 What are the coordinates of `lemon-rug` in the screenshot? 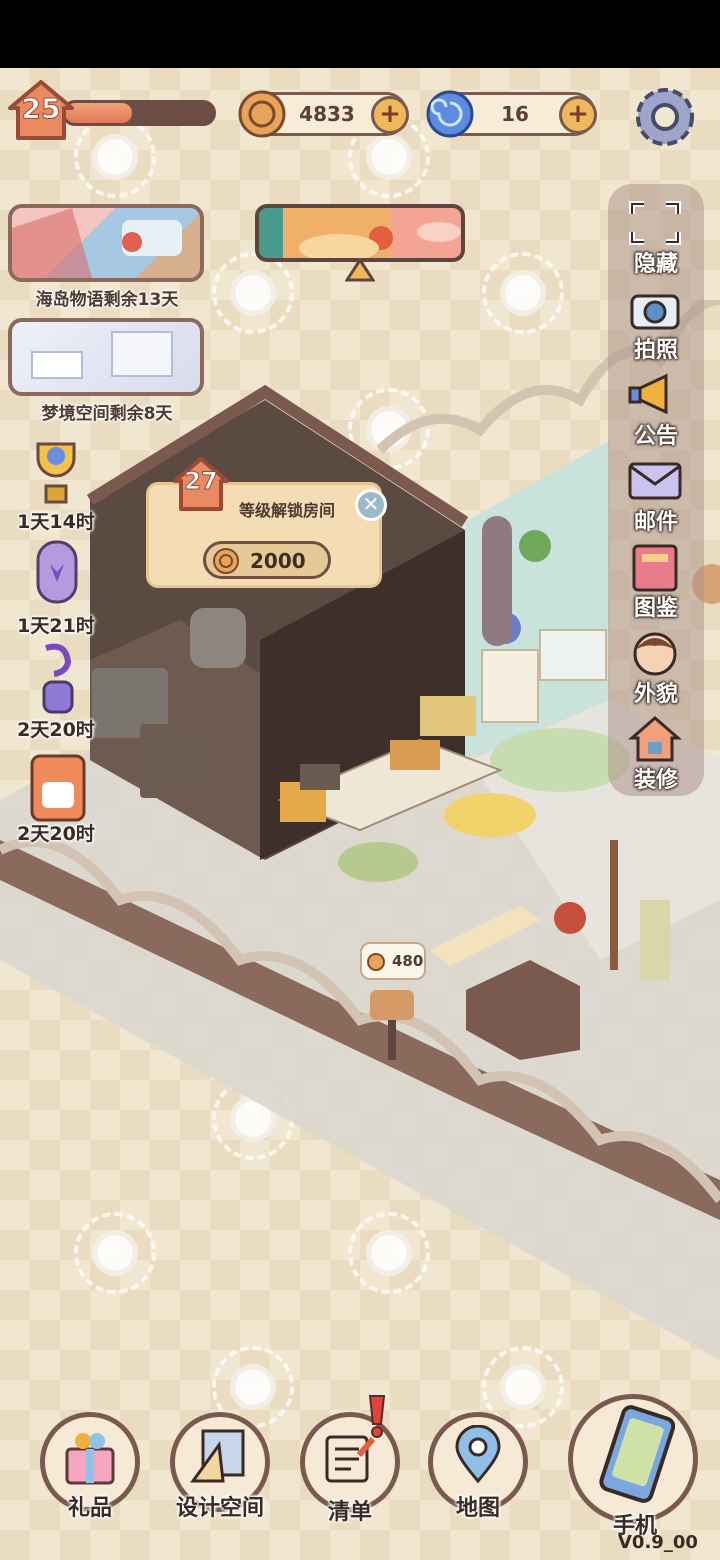 It's located at (490, 815).